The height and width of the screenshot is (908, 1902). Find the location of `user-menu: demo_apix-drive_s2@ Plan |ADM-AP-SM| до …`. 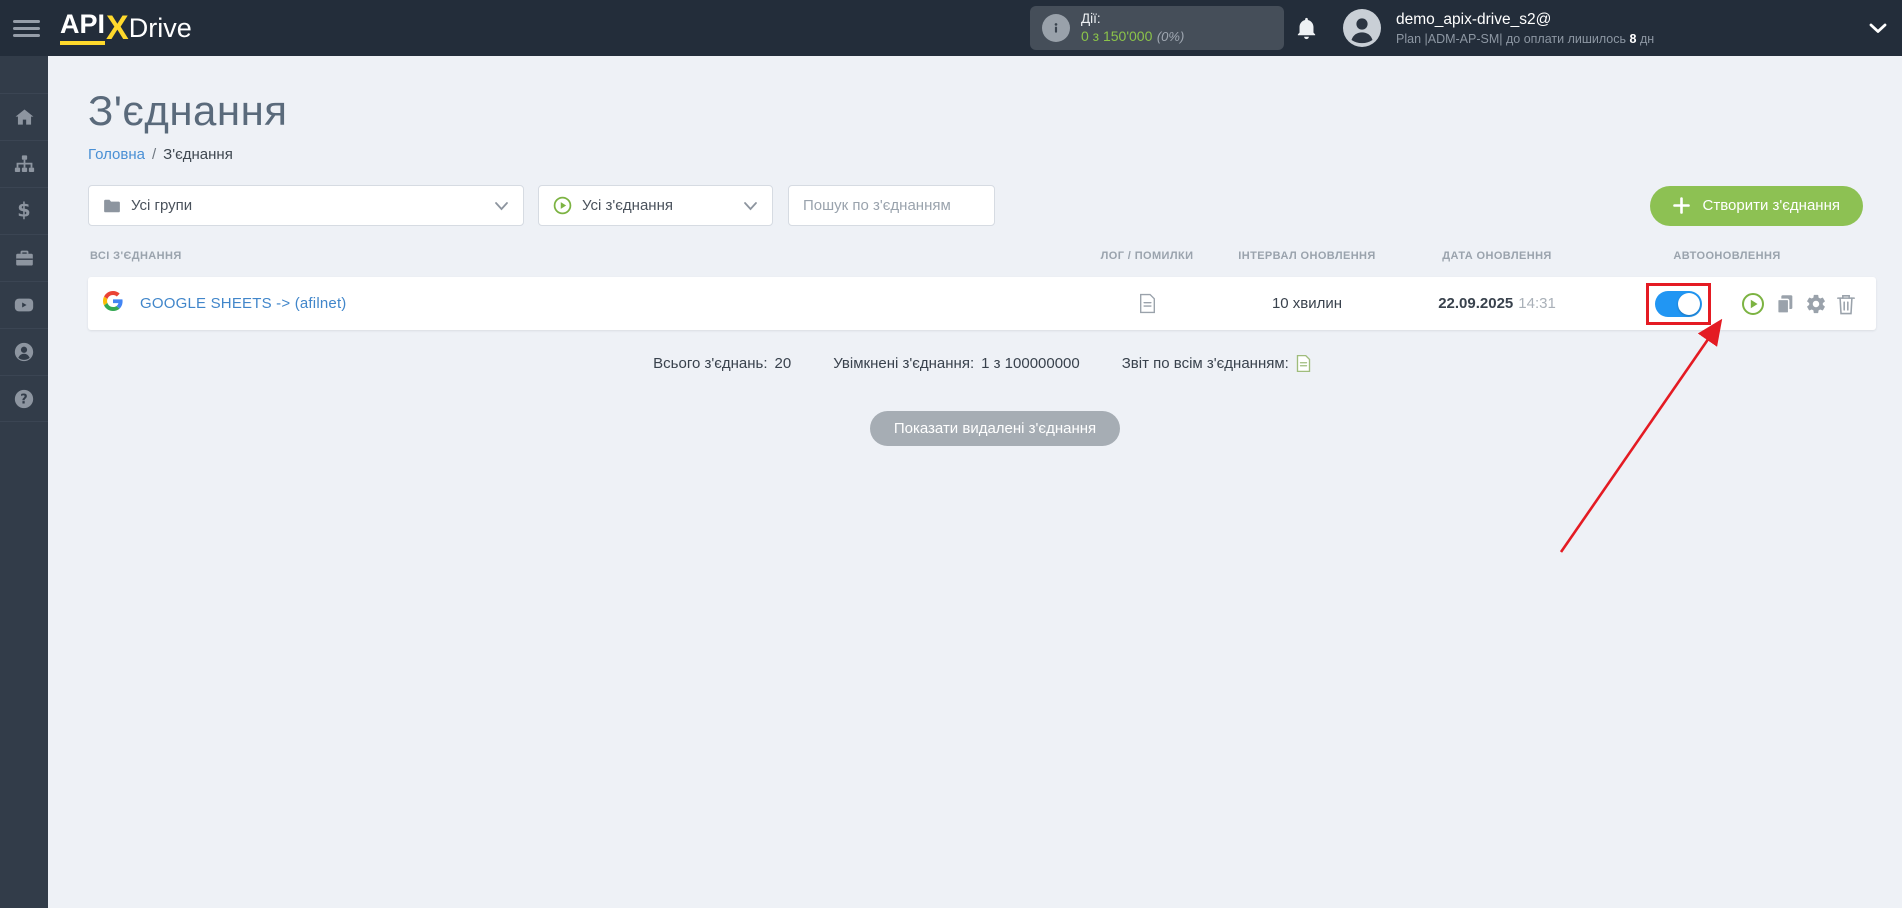

user-menu: demo_apix-drive_s2@ Plan |ADM-AP-SM| до … is located at coordinates (1525, 28).